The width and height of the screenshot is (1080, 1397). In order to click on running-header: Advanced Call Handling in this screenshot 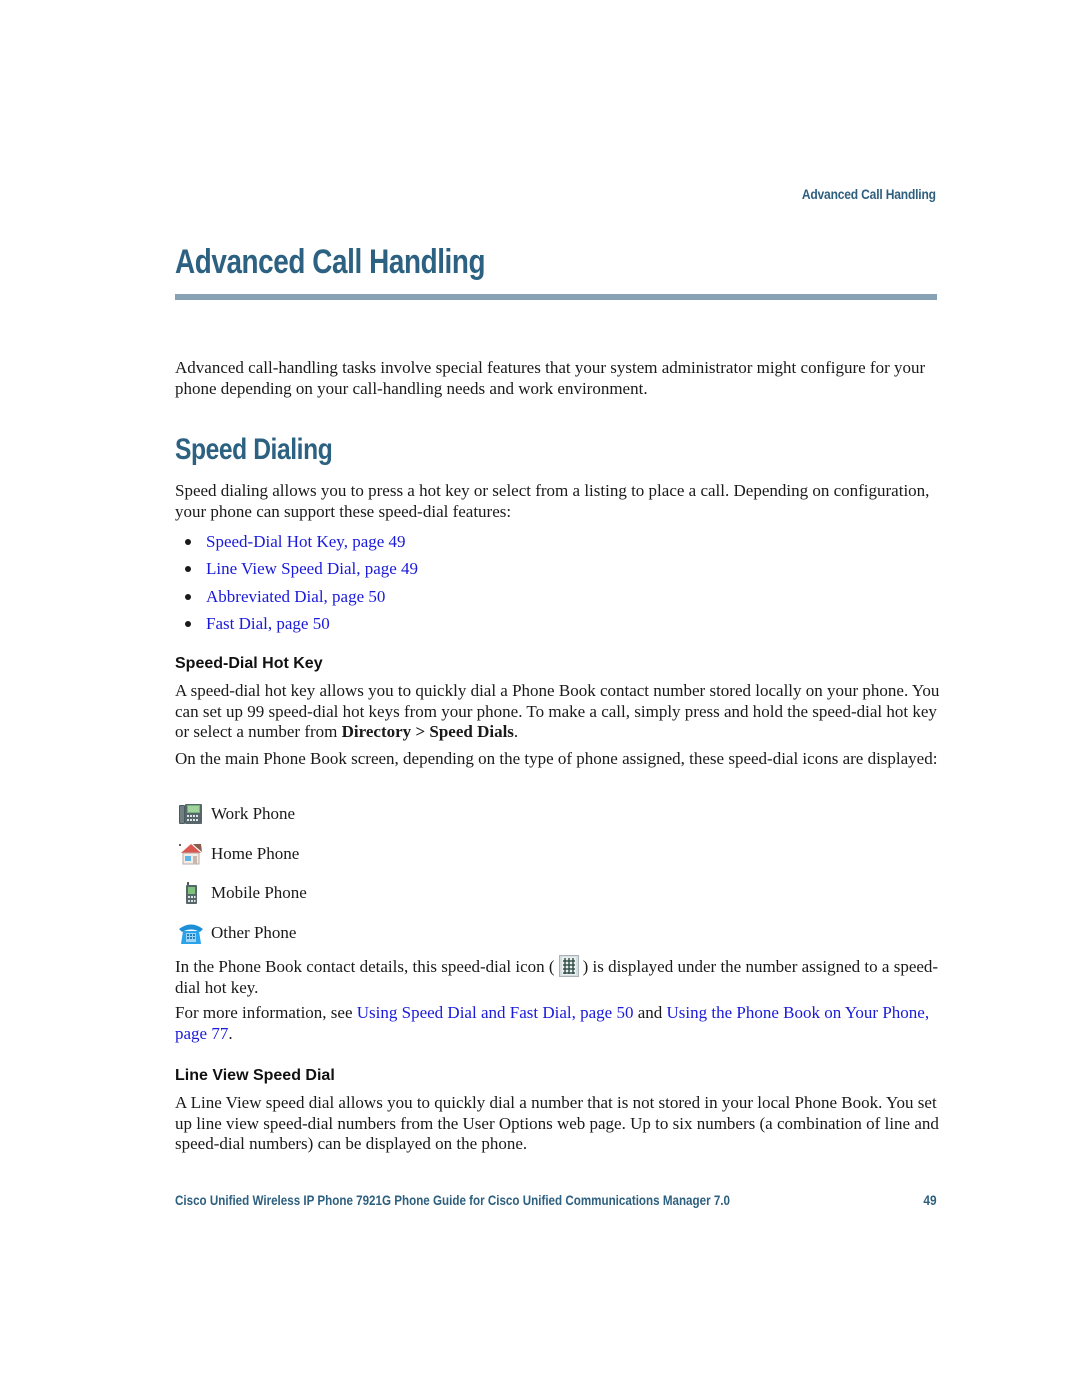, I will do `click(868, 194)`.